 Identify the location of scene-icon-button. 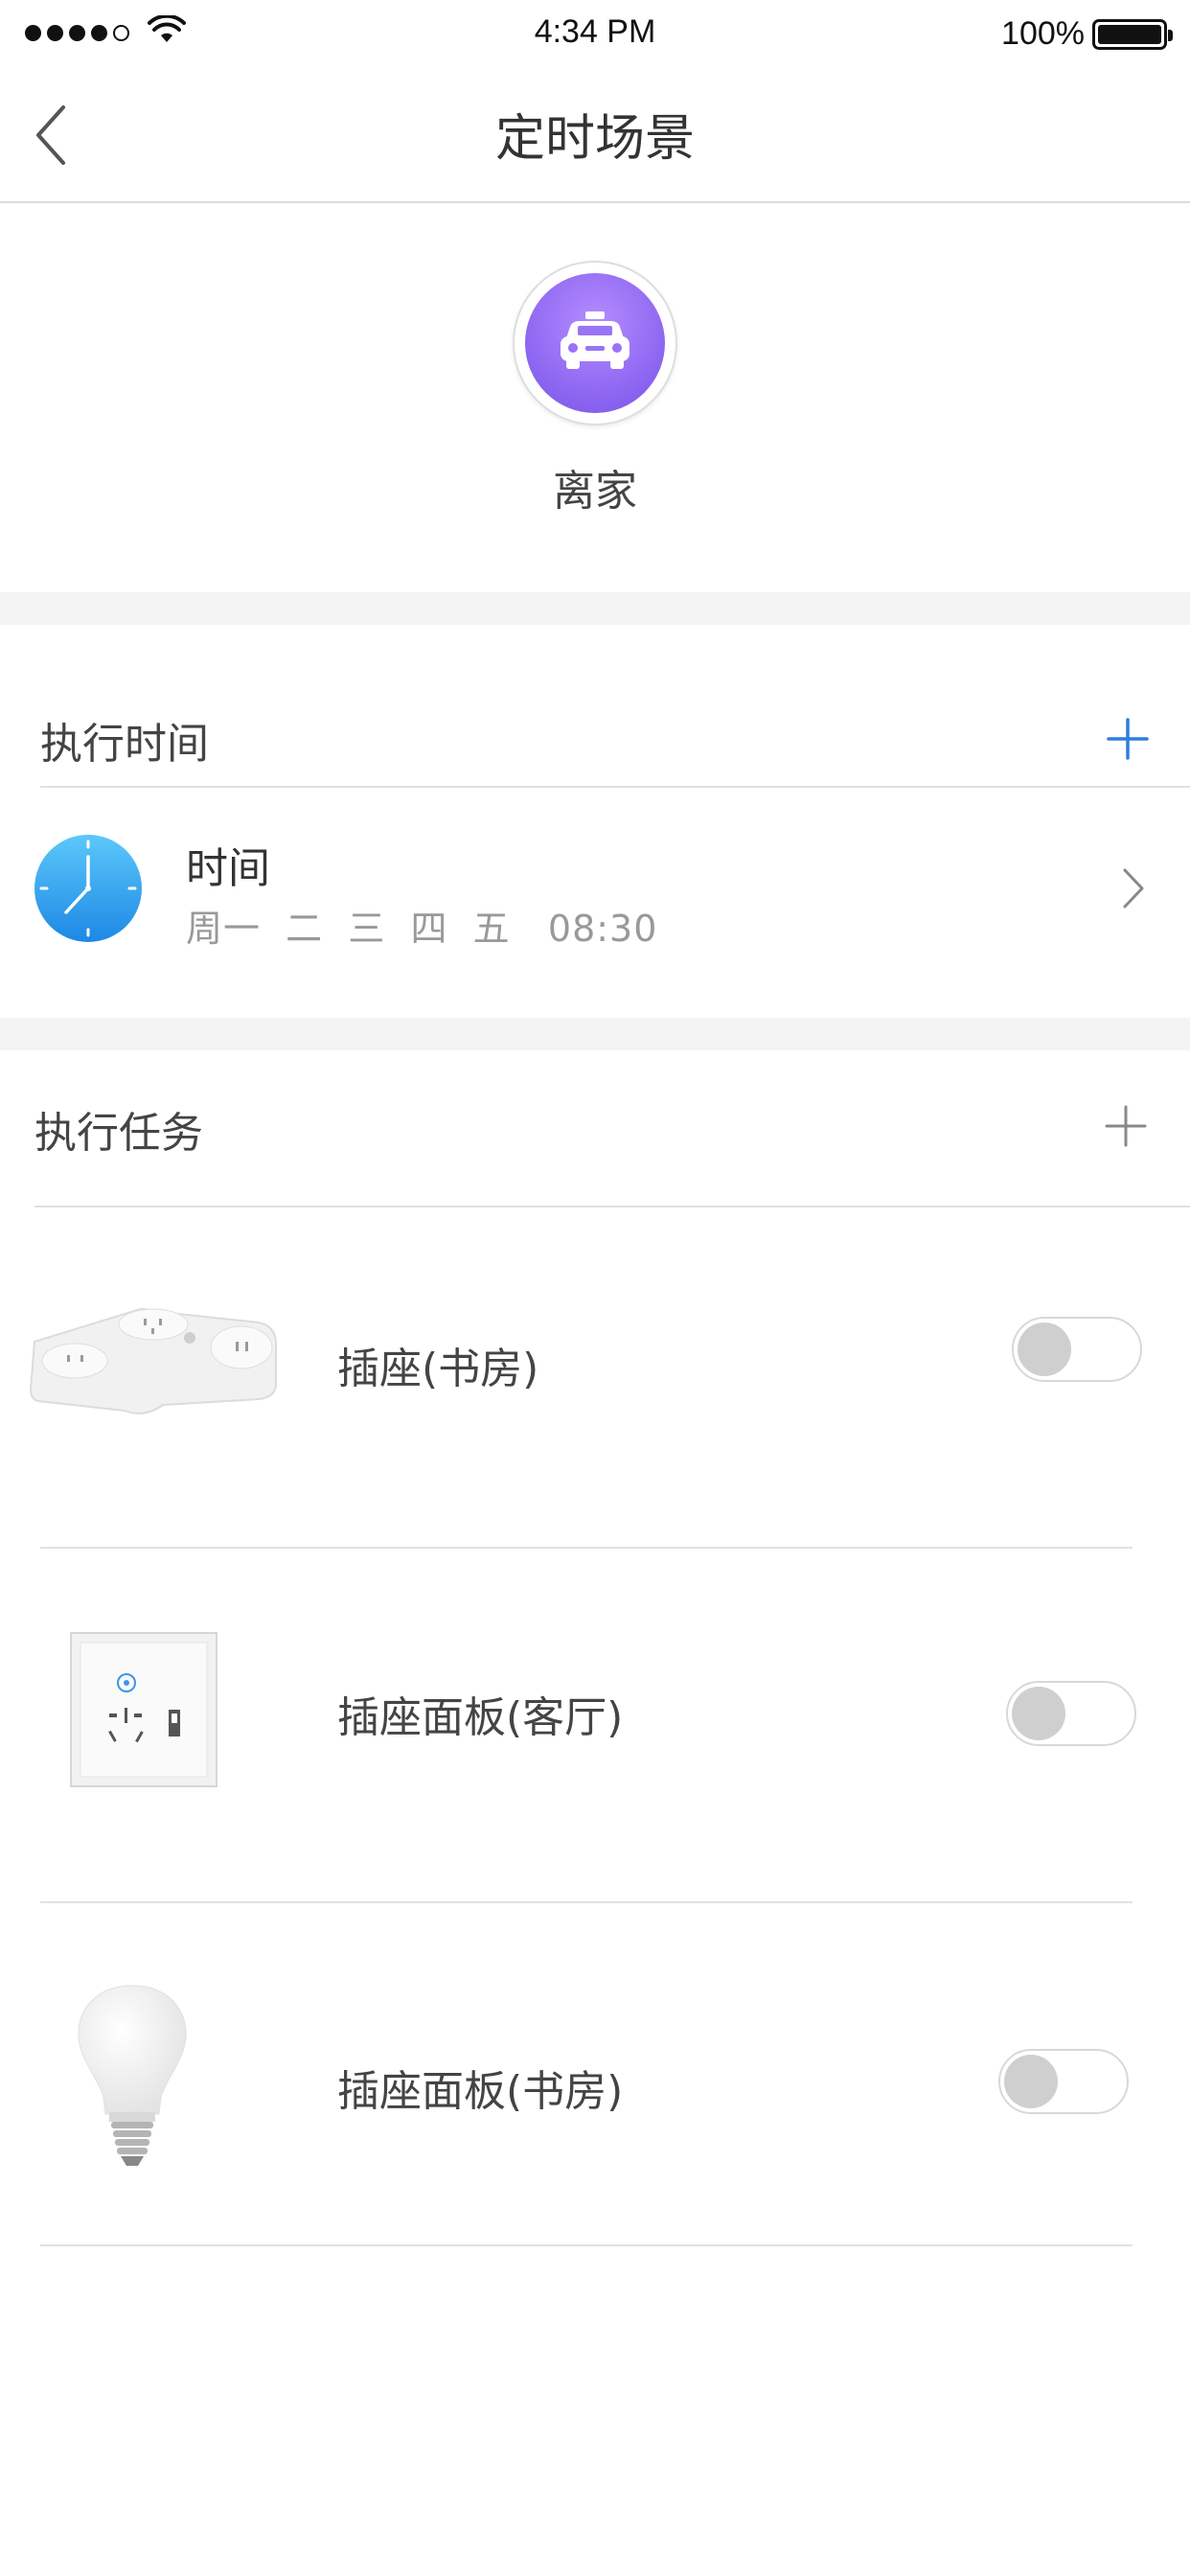
(595, 343).